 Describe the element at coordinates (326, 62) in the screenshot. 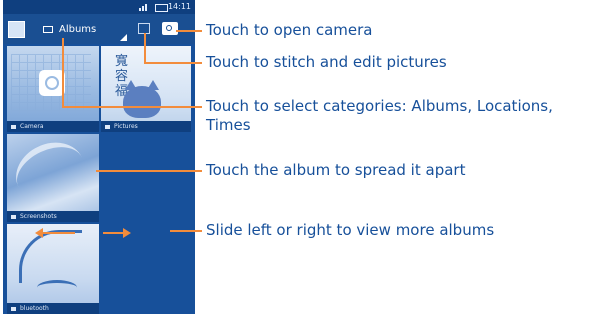

I see `callout-stitch-edit: Touch to stitch and edit pictures` at that location.